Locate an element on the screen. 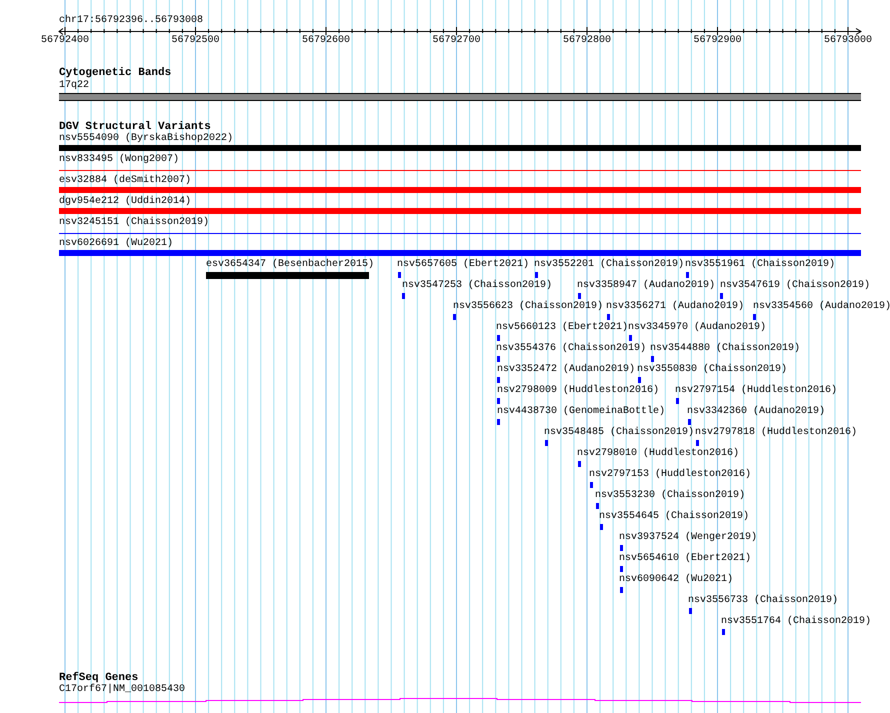  feature-label: nsv6090642 (Wu2021) is located at coordinates (676, 580).